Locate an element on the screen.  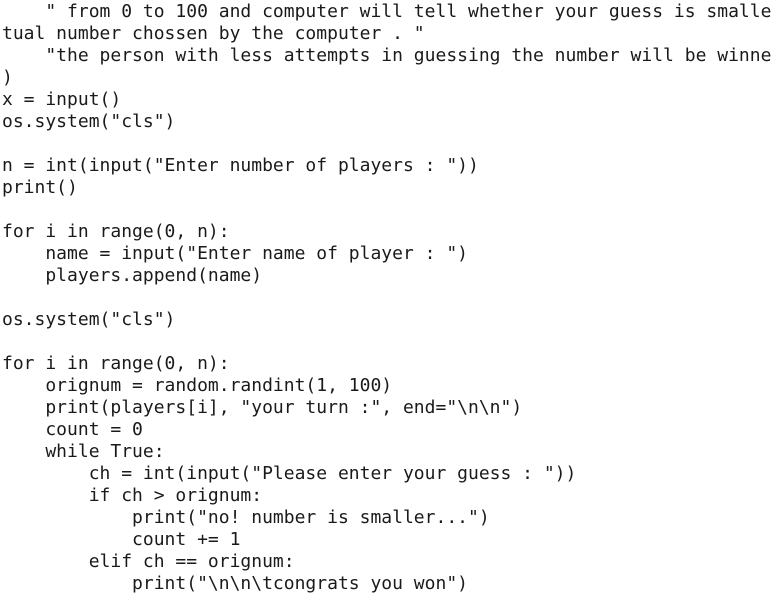
code-line-27: print("\n\n\tcongrats you won") is located at coordinates (235, 583).